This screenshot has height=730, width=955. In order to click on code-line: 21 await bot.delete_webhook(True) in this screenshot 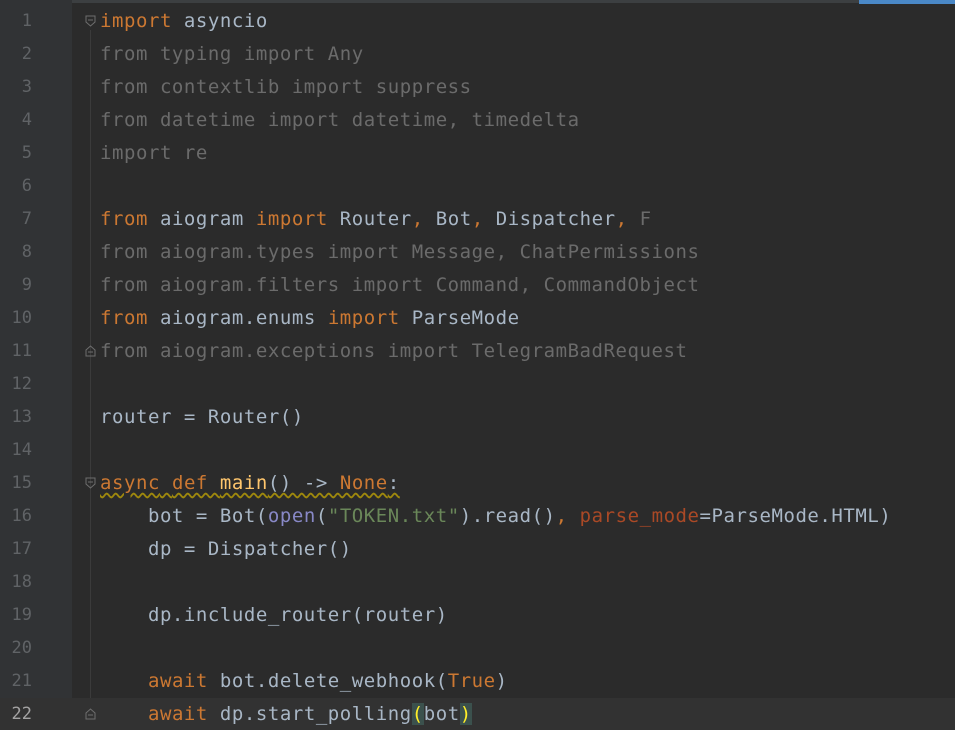, I will do `click(477, 681)`.